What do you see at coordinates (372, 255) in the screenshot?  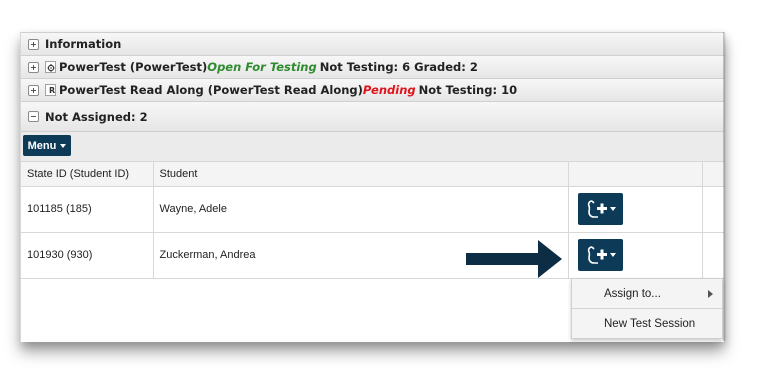 I see `table-row: 101930 (930) Zuckerman, Andrea` at bounding box center [372, 255].